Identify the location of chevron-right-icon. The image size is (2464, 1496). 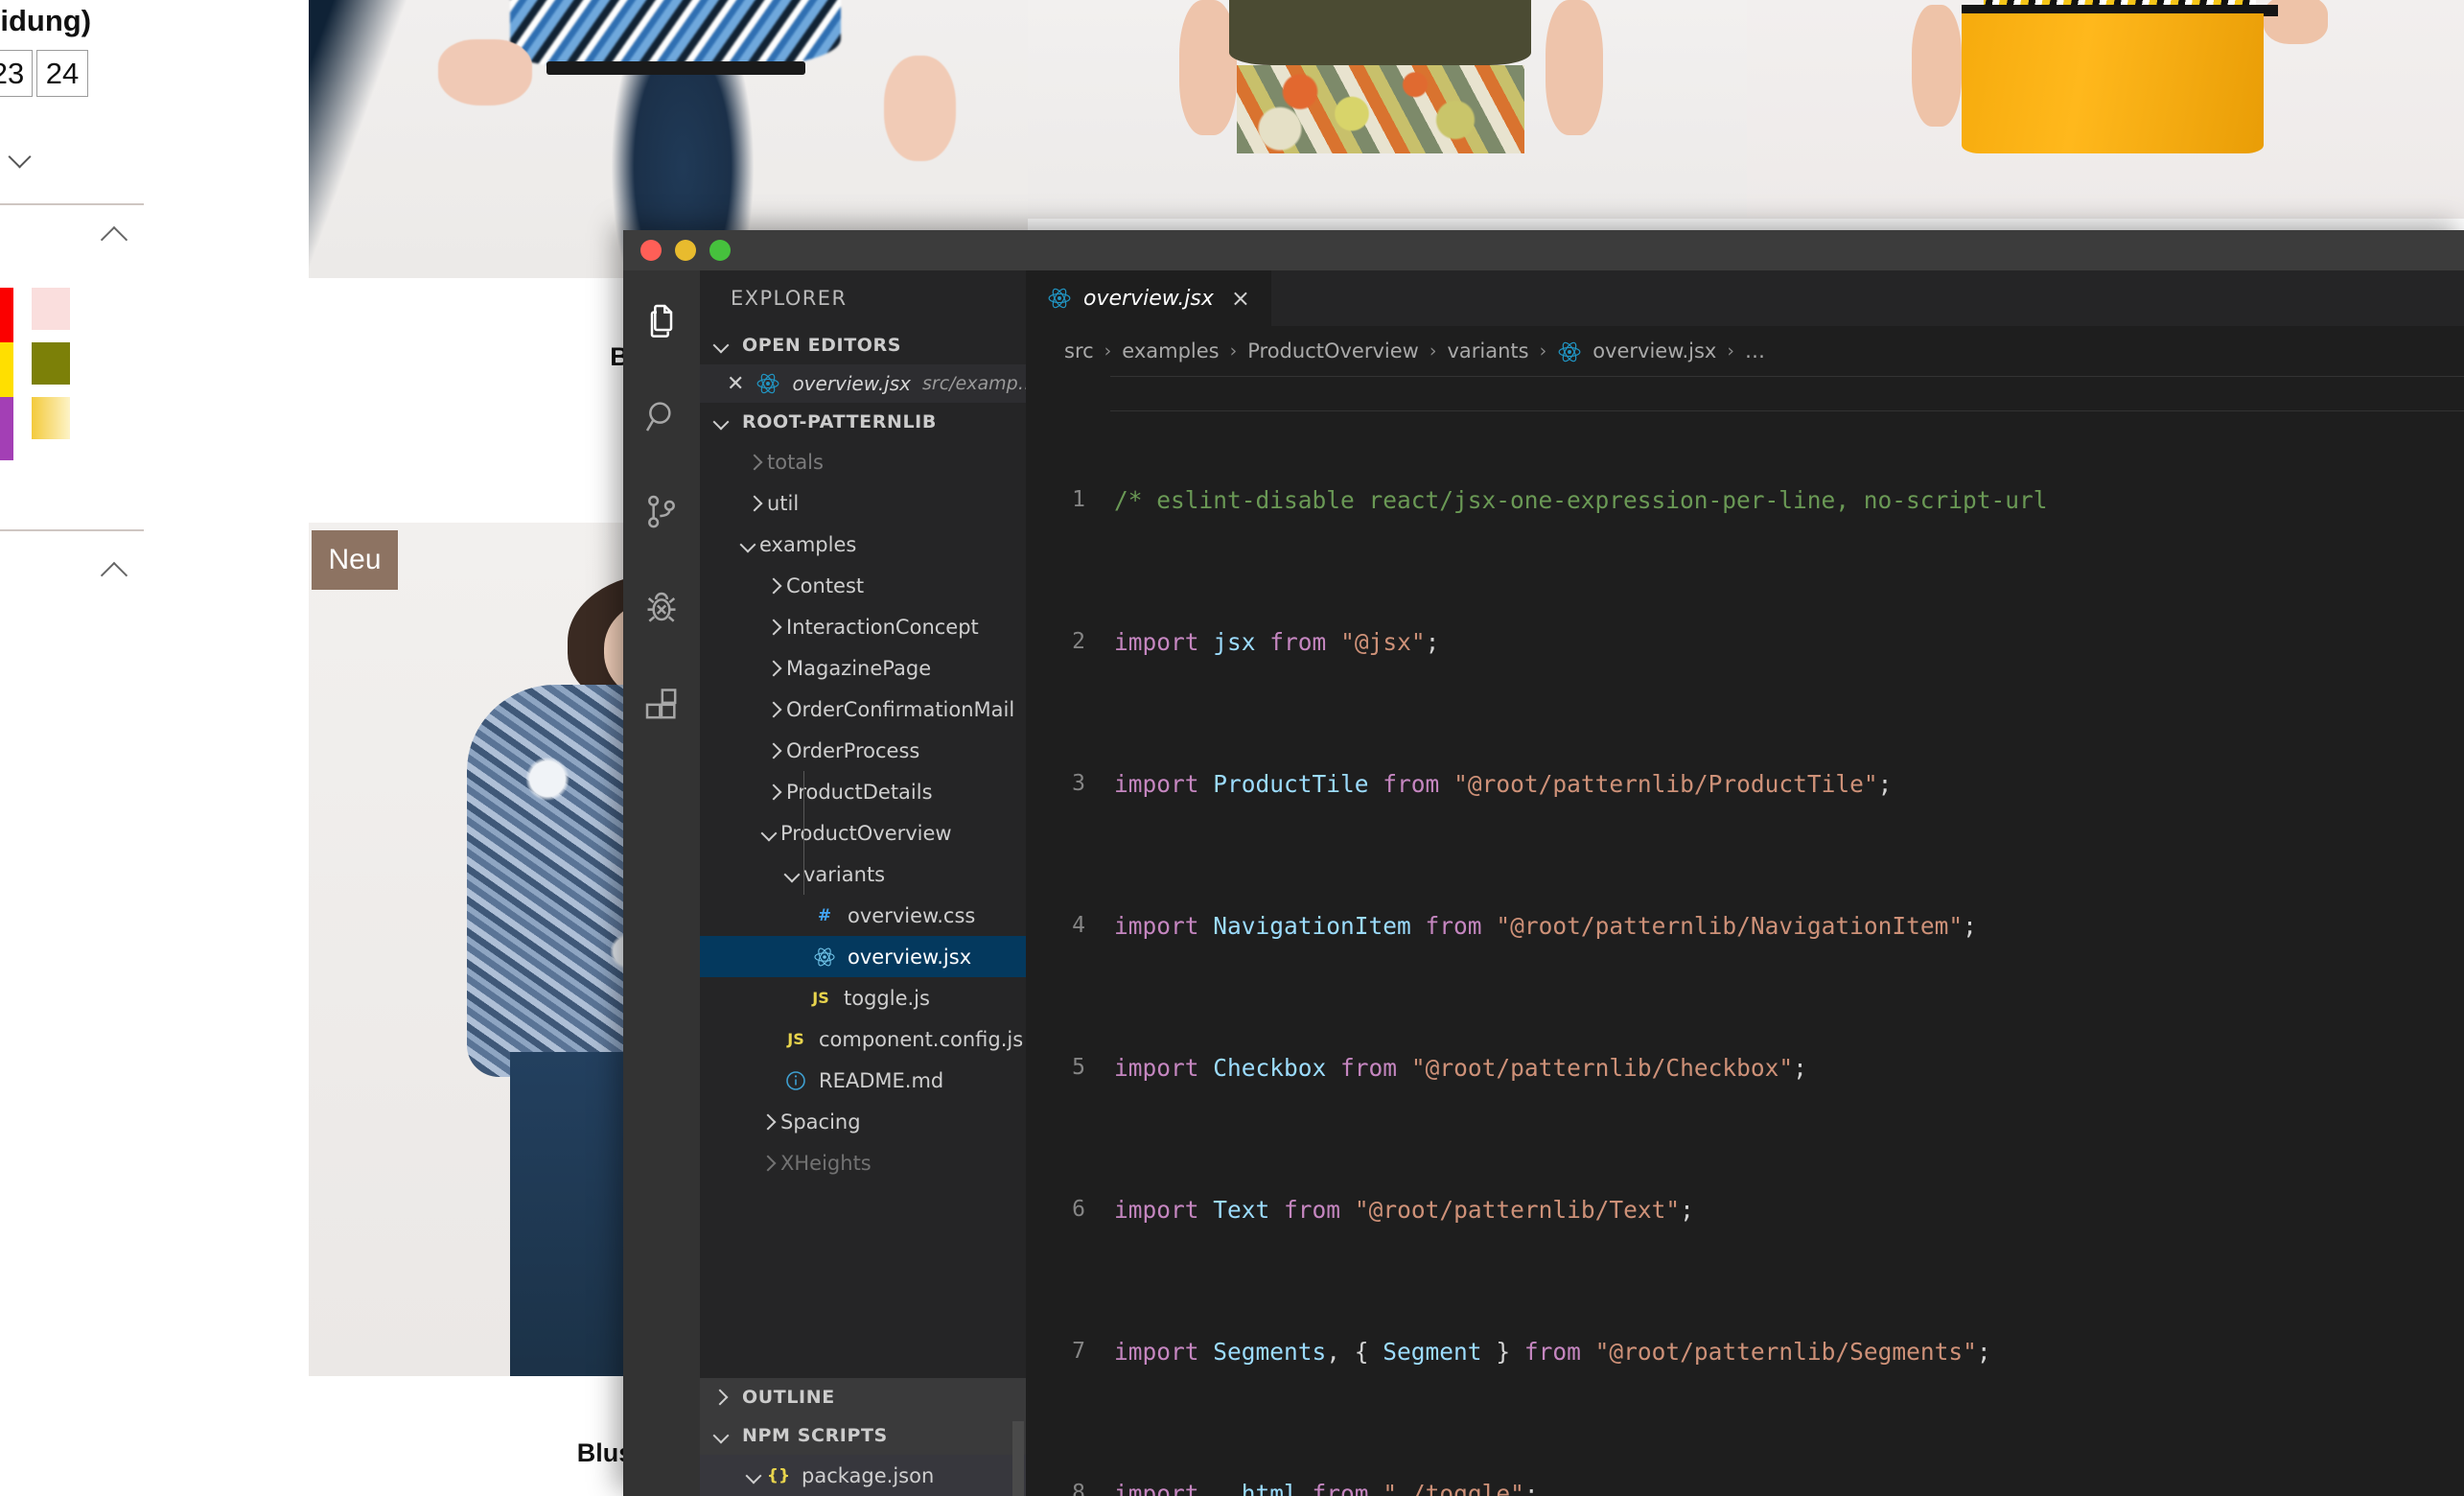
(776, 709).